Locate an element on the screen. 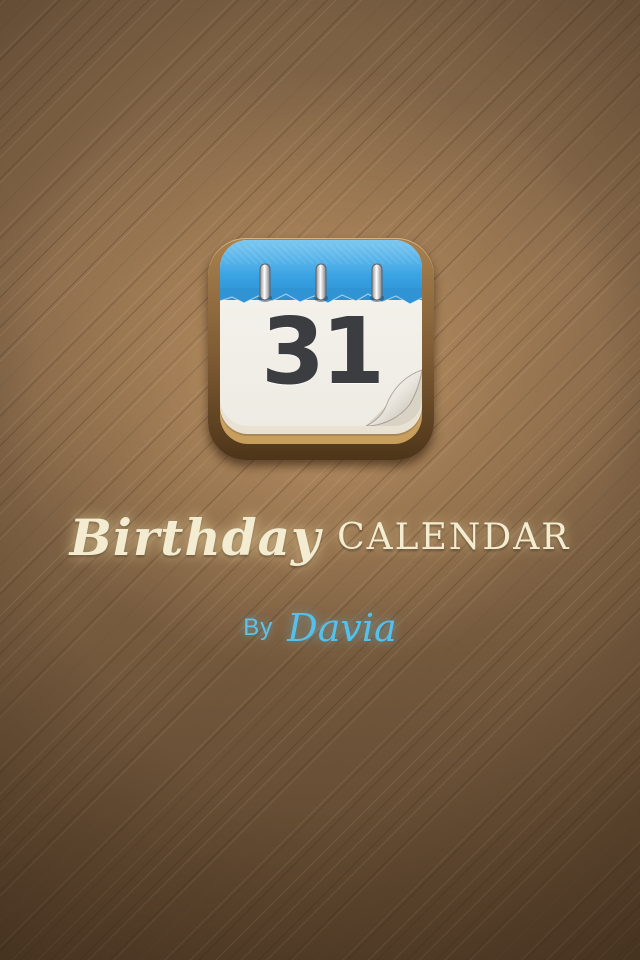 The width and height of the screenshot is (640, 960). app-title: Birthday CALENDAR is located at coordinates (320, 548).